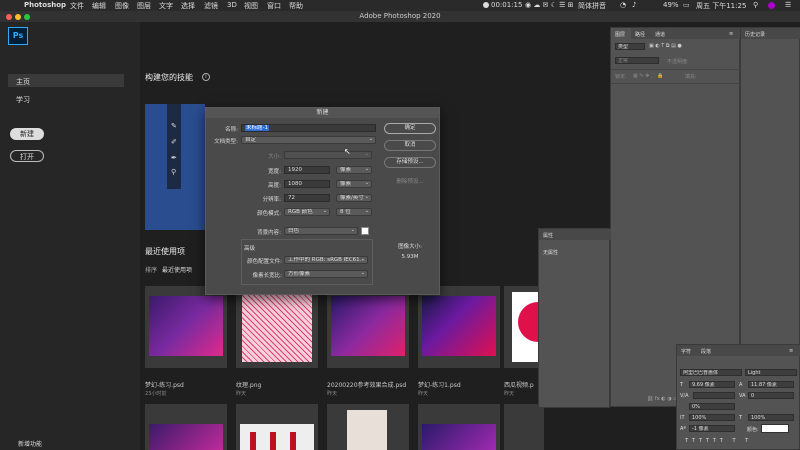 This screenshot has width=800, height=450. What do you see at coordinates (486, 5) in the screenshot?
I see `record-icon` at bounding box center [486, 5].